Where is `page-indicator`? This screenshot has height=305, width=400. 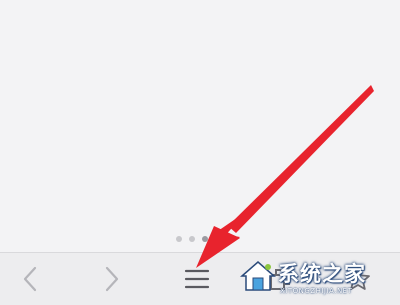 page-indicator is located at coordinates (192, 239).